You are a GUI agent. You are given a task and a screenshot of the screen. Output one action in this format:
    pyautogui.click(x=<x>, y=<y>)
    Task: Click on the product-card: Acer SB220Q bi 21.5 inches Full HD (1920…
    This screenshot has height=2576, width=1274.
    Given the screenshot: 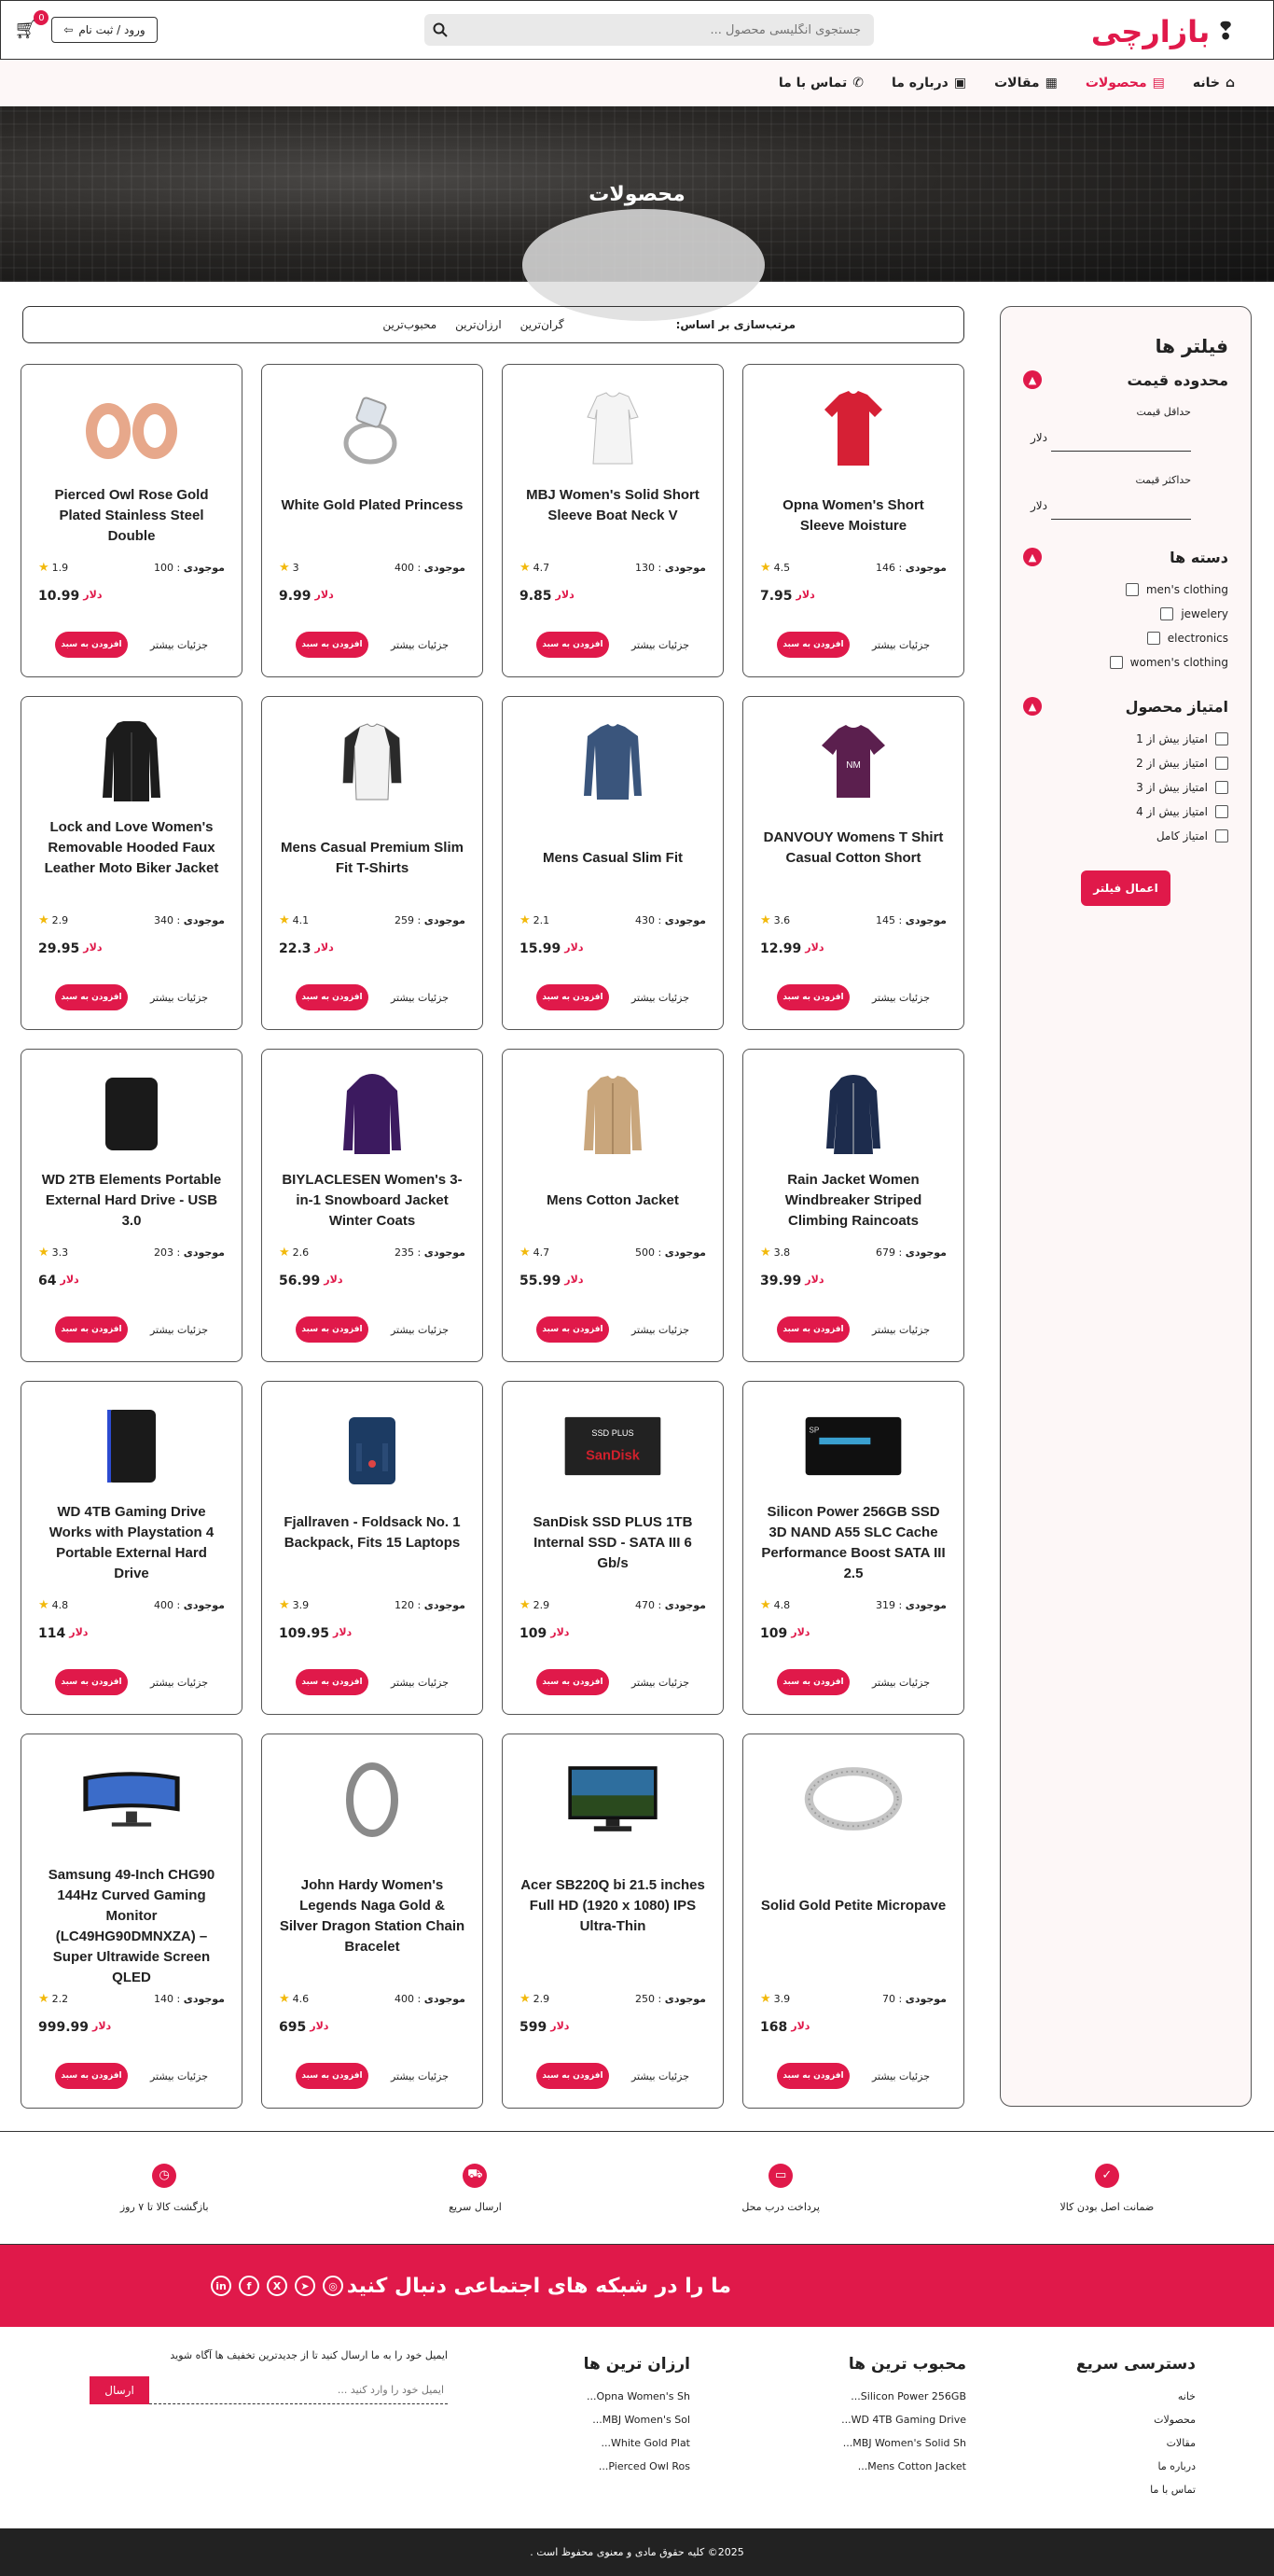 What is the action you would take?
    pyautogui.click(x=613, y=1921)
    